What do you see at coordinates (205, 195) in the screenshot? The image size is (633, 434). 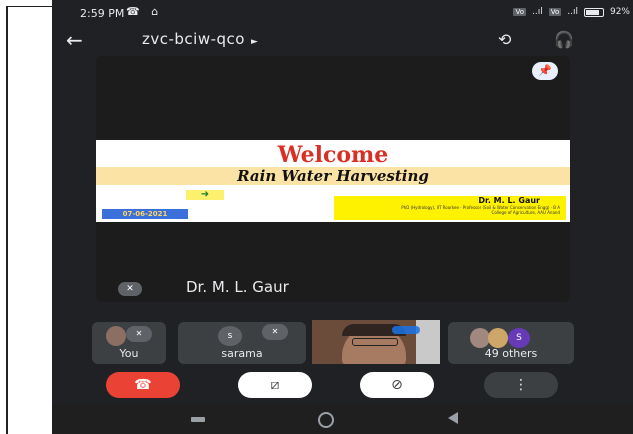 I see `slide-arrow-icon: ➜` at bounding box center [205, 195].